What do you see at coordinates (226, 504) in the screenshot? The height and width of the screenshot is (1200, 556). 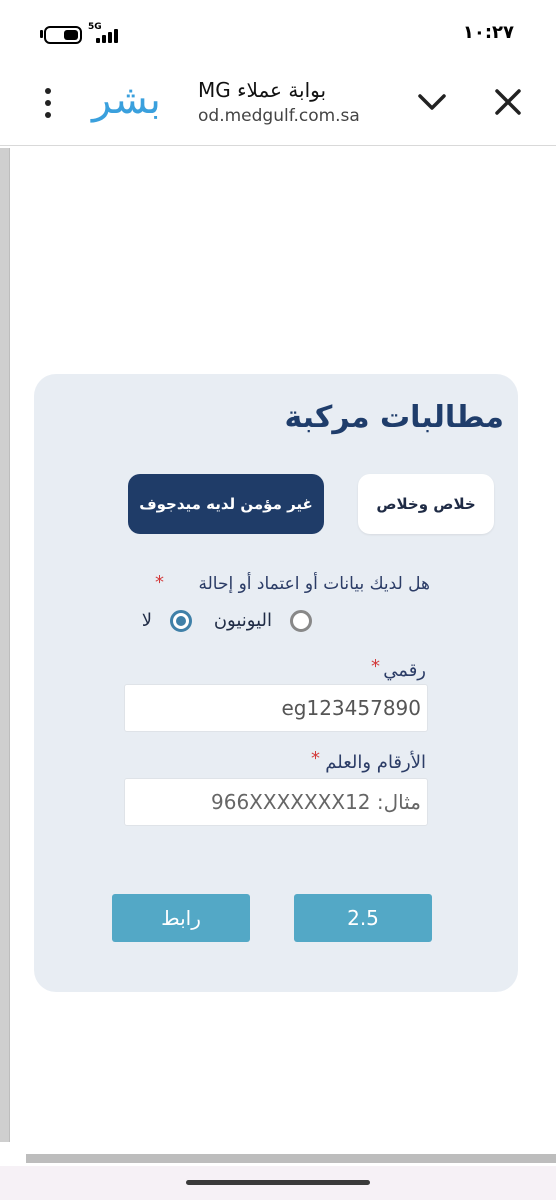 I see `tab-not-insured: غير مؤمن لديه ميدجوف` at bounding box center [226, 504].